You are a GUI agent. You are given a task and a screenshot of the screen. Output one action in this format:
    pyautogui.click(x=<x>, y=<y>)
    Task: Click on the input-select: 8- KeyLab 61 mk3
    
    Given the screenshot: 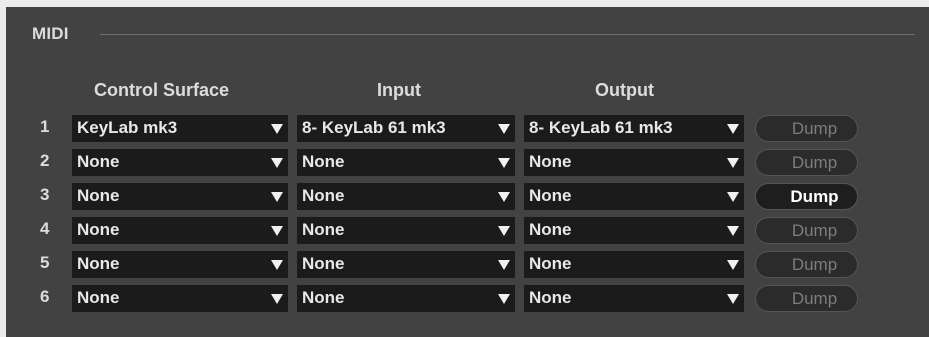 What is the action you would take?
    pyautogui.click(x=406, y=128)
    